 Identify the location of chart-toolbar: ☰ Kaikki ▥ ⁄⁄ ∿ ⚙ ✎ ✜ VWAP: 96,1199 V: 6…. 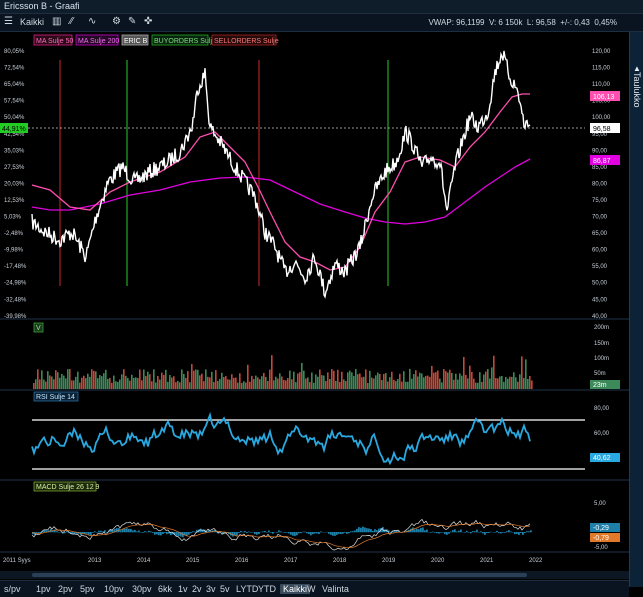
(321, 23).